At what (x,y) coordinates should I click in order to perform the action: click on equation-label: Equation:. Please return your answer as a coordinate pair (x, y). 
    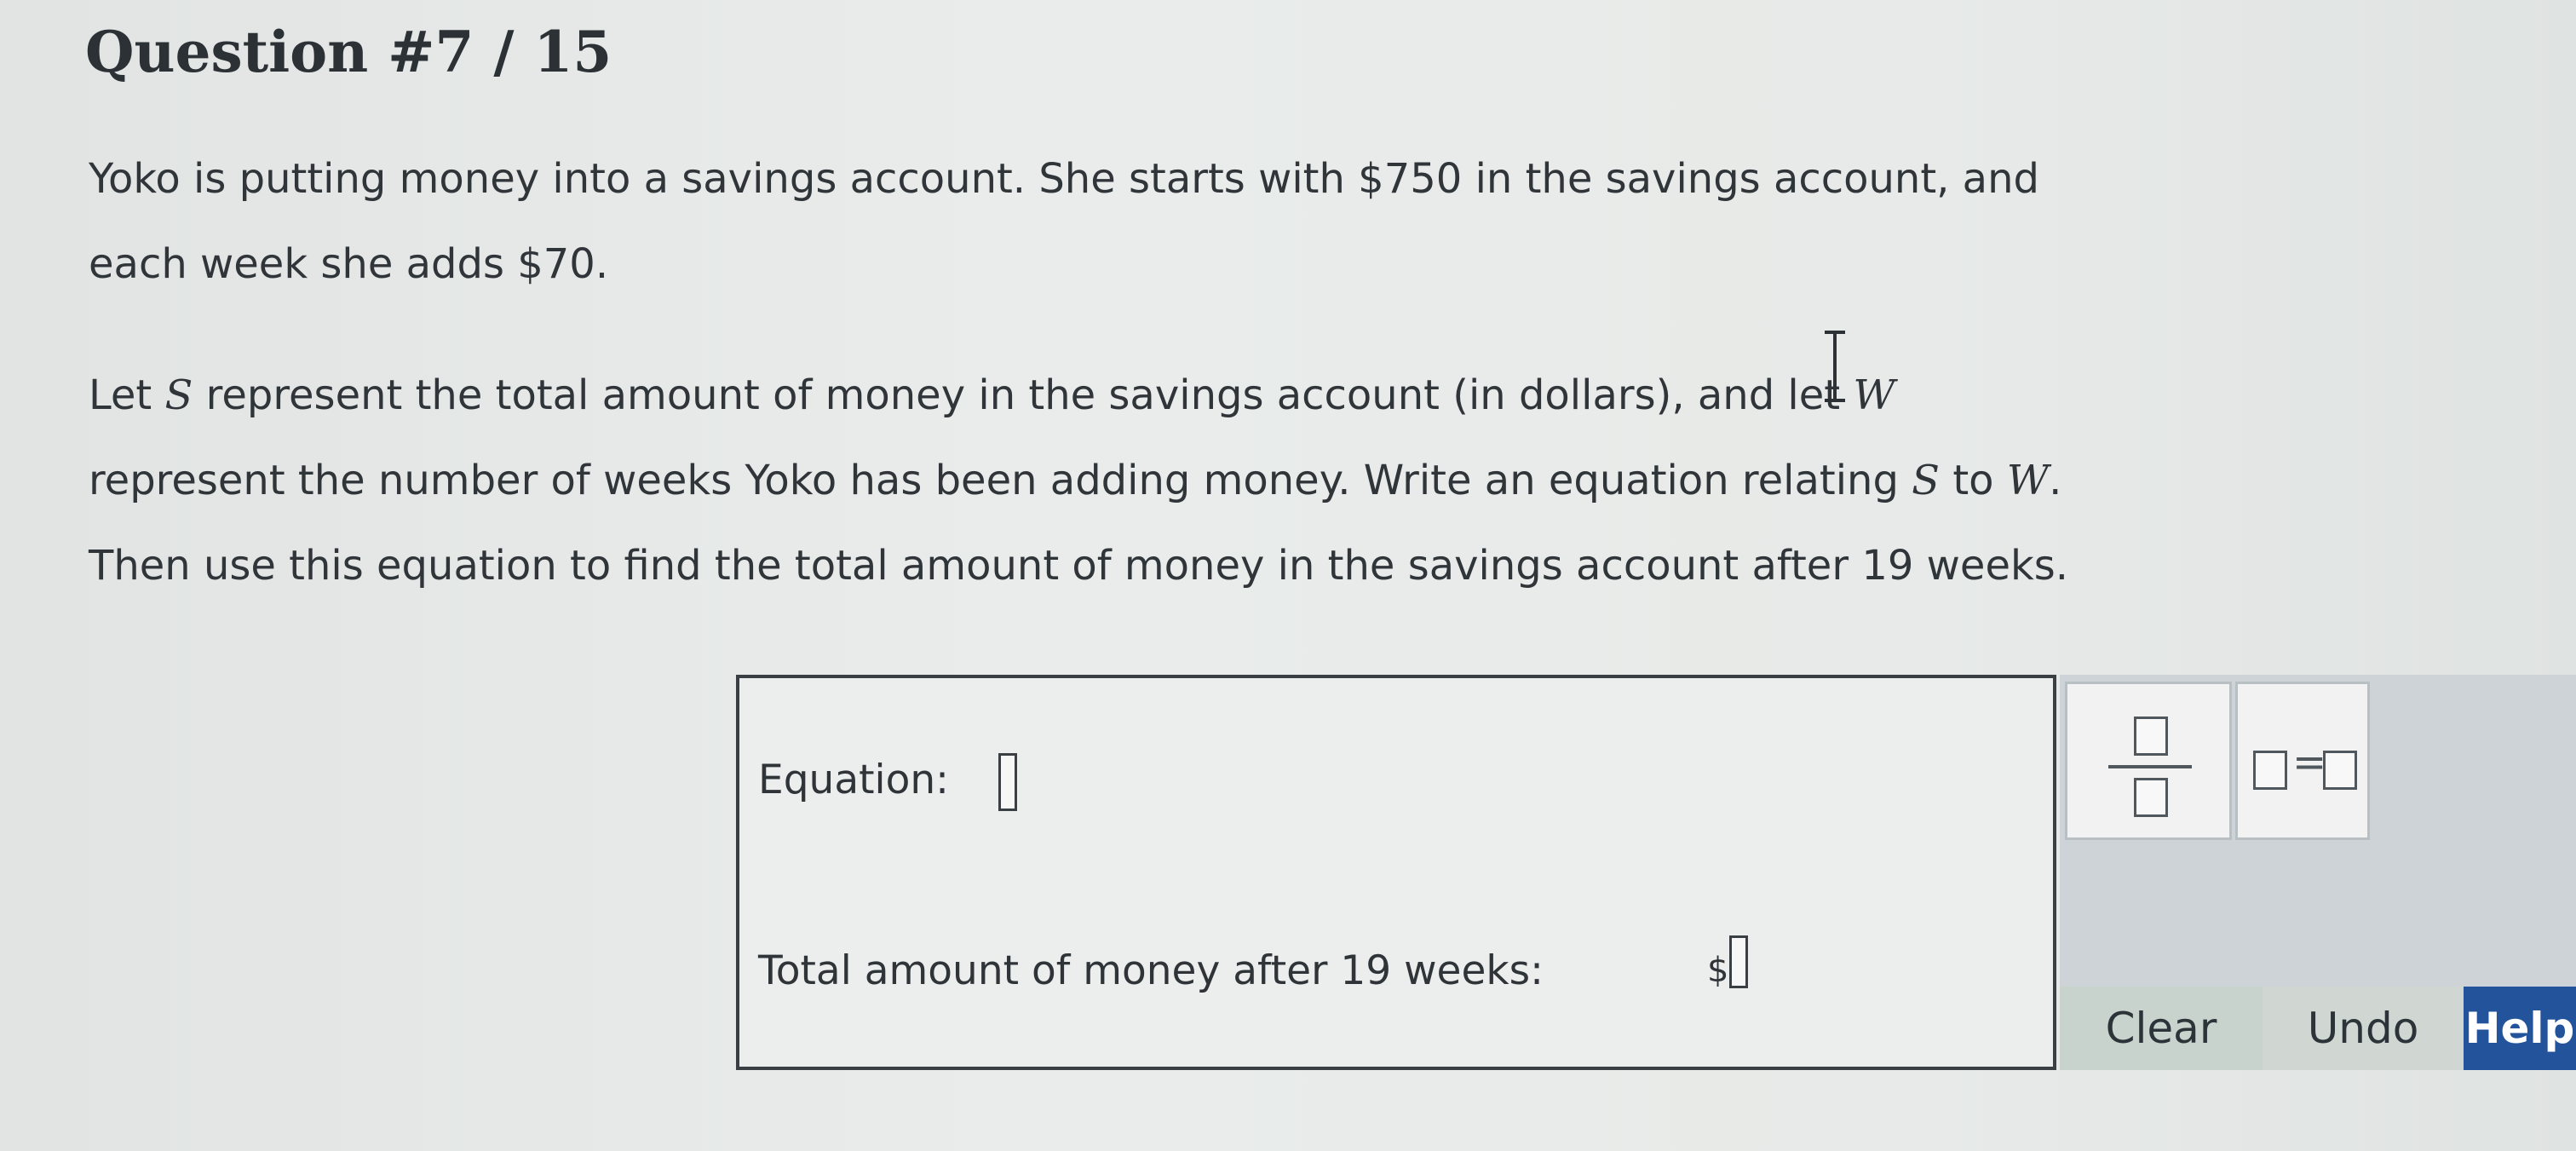
    Looking at the image, I should click on (854, 780).